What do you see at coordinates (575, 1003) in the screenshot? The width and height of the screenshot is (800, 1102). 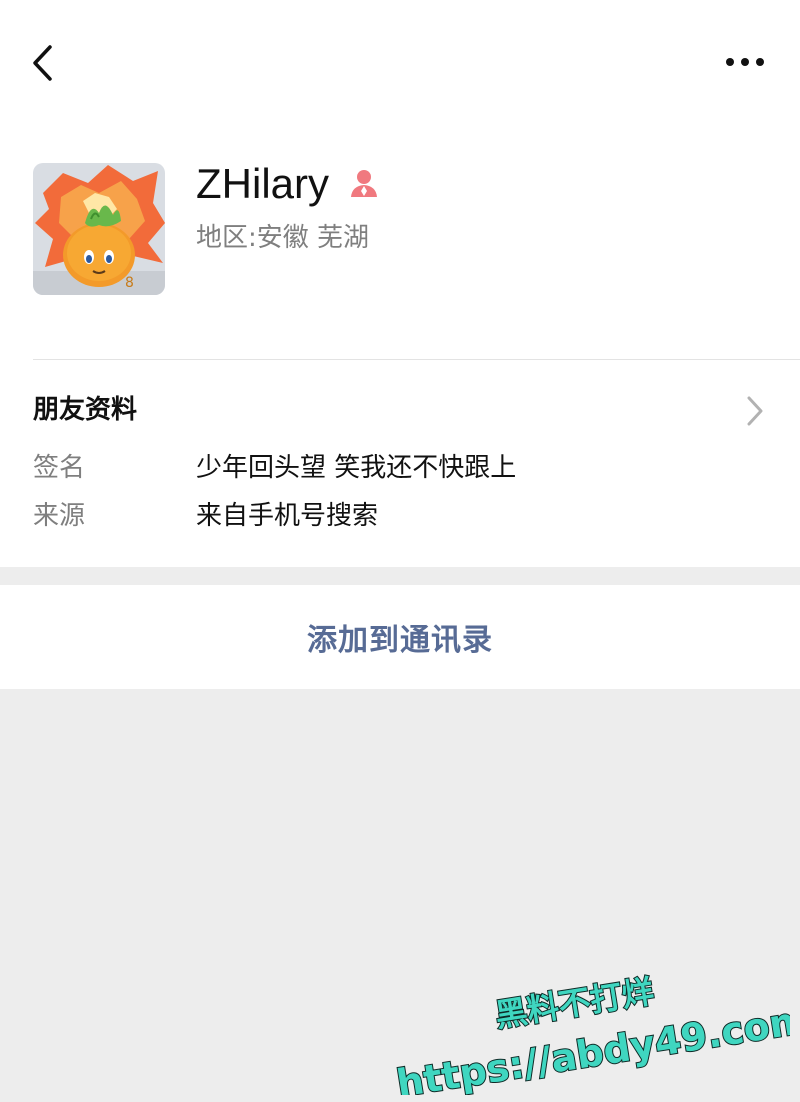 I see `watermark-line1: 黑料不打烊` at bounding box center [575, 1003].